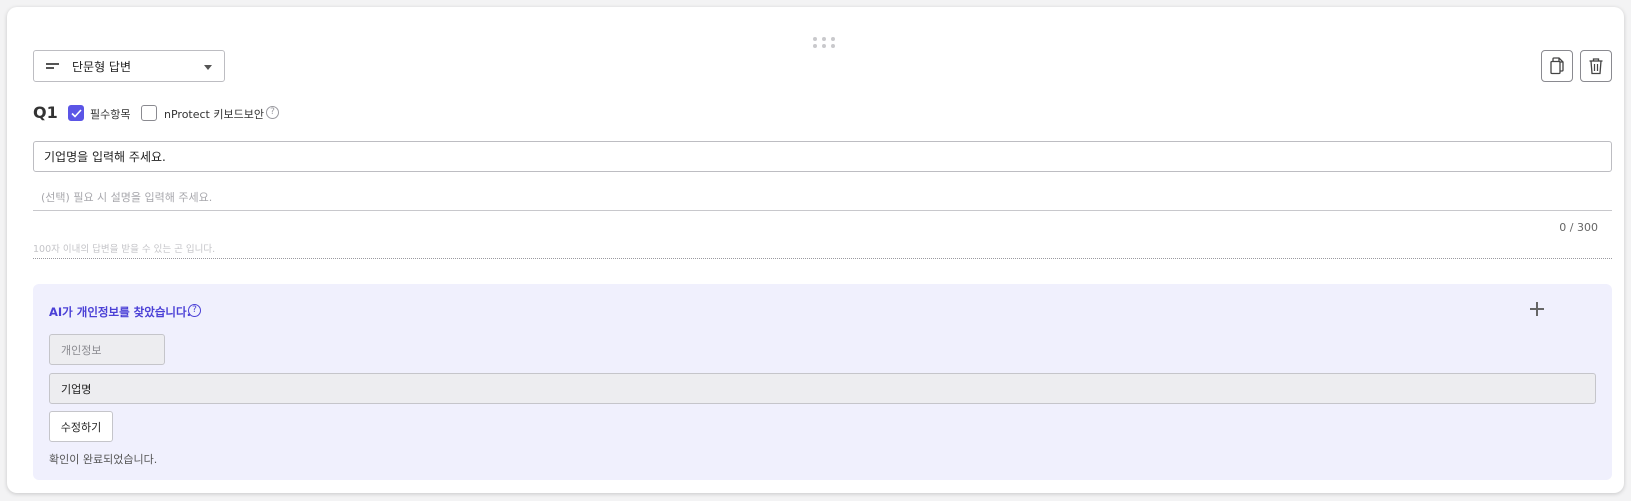  I want to click on copy-button, so click(1557, 66).